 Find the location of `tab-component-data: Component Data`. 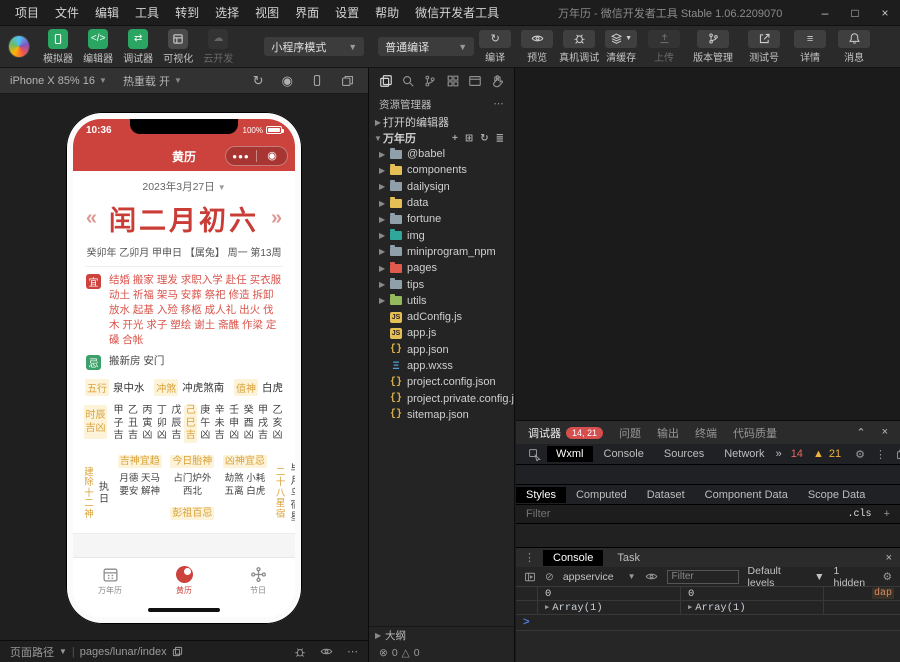

tab-component-data: Component Data is located at coordinates (746, 495).